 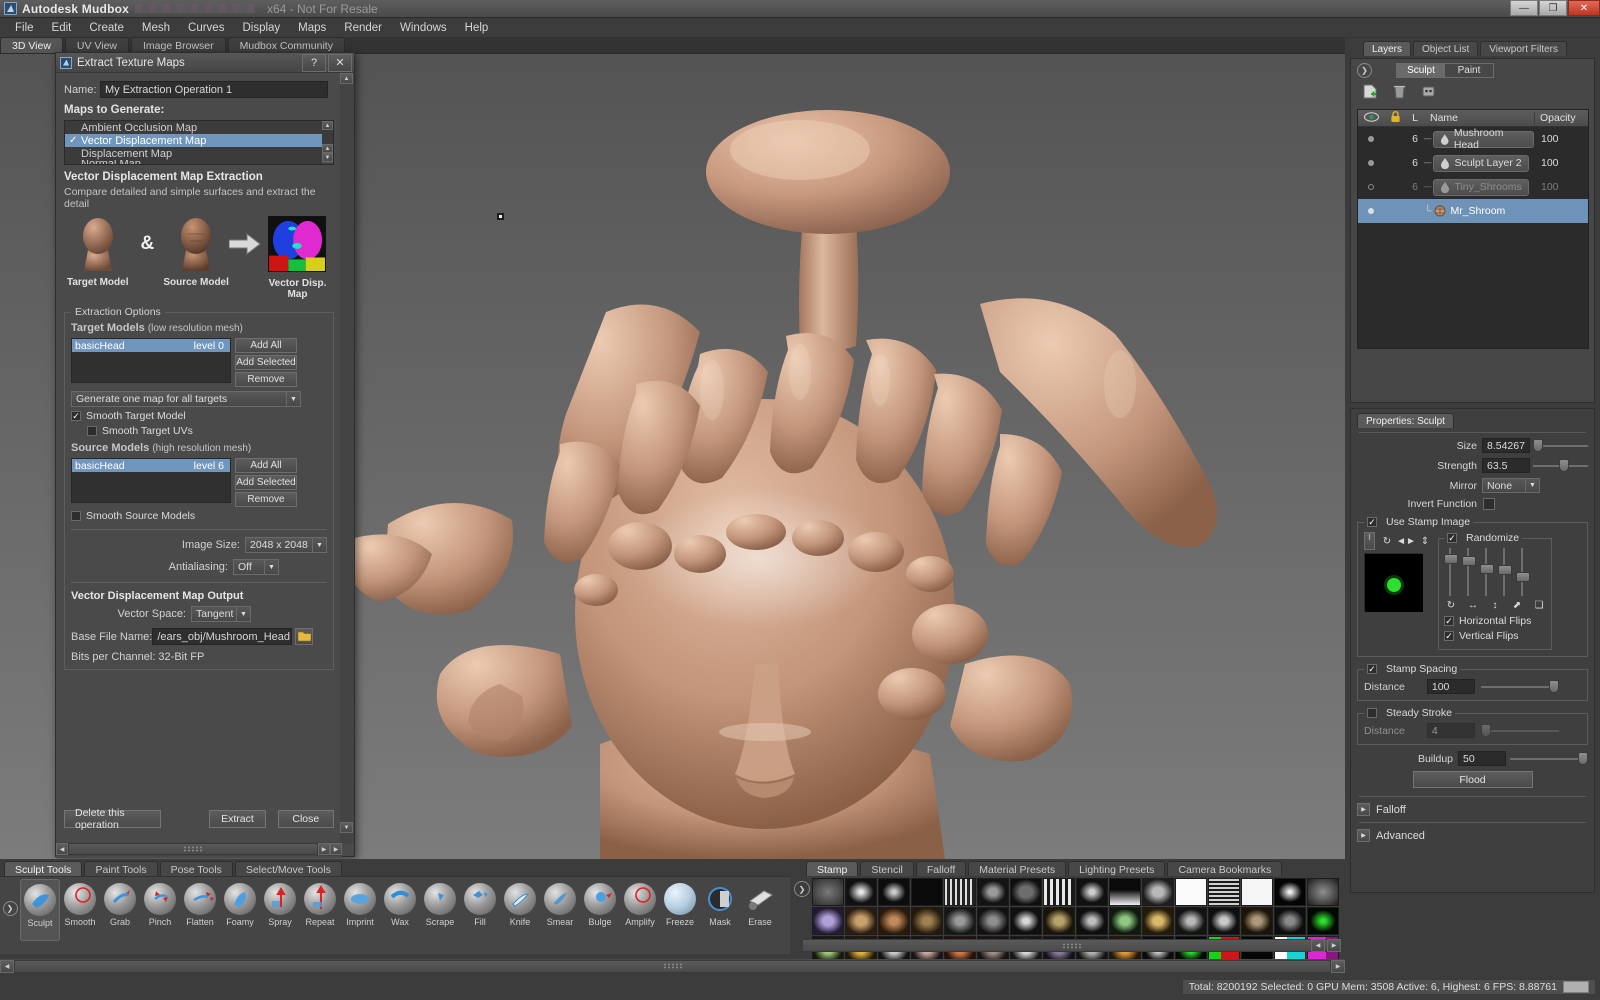 What do you see at coordinates (266, 345) in the screenshot?
I see `target-add-all-button: Add All` at bounding box center [266, 345].